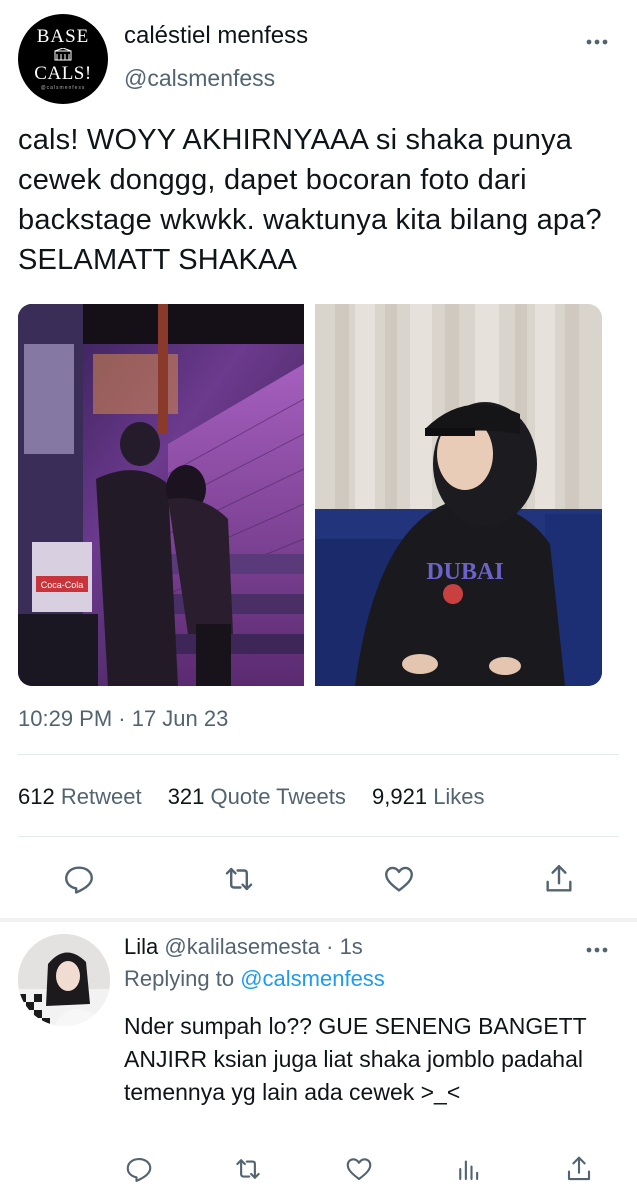  Describe the element at coordinates (199, 78) in the screenshot. I see `account-handle: @calsmenfess` at that location.